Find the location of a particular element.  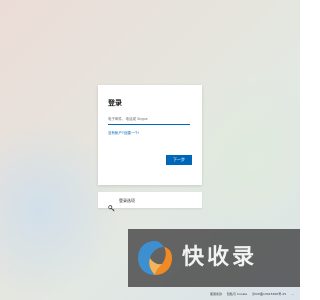

signin-options-label: 登录选项 is located at coordinates (127, 200).